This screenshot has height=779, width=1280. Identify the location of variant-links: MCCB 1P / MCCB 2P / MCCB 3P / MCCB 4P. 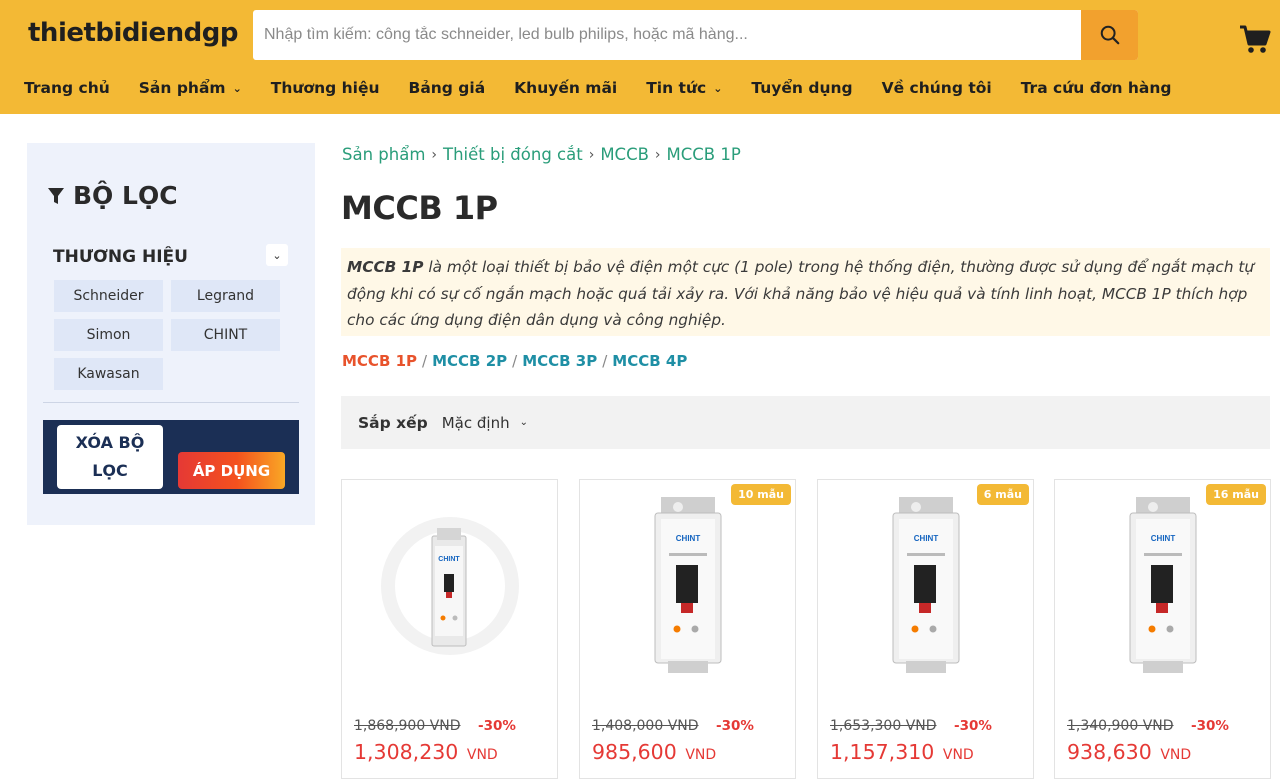
(515, 361).